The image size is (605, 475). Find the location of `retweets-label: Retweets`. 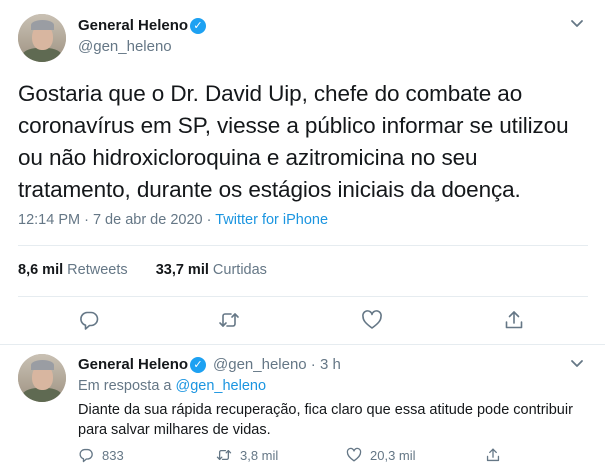

retweets-label: Retweets is located at coordinates (97, 270).